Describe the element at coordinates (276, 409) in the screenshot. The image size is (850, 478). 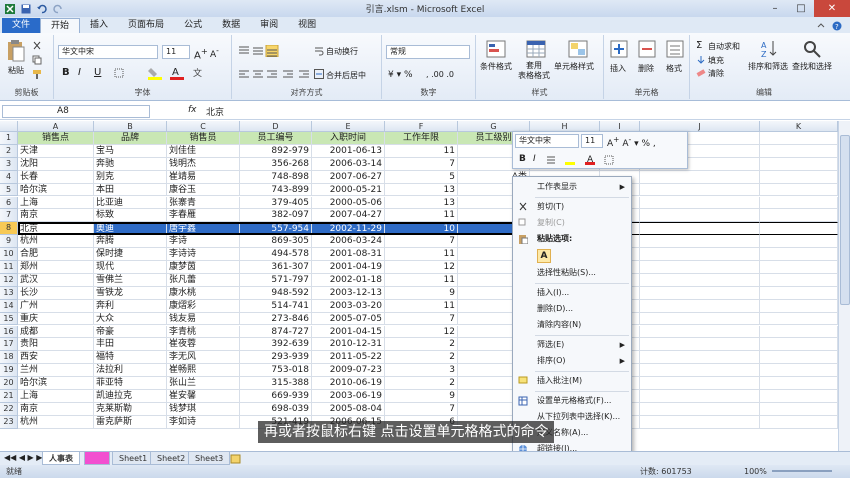
I see `table-cell: 698-039` at that location.